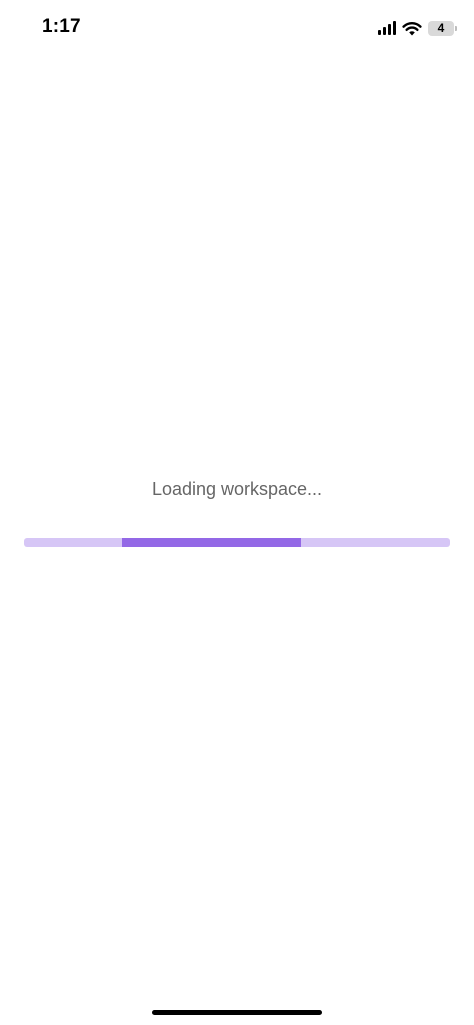 The width and height of the screenshot is (474, 1025). Describe the element at coordinates (237, 1012) in the screenshot. I see `home-indicator` at that location.